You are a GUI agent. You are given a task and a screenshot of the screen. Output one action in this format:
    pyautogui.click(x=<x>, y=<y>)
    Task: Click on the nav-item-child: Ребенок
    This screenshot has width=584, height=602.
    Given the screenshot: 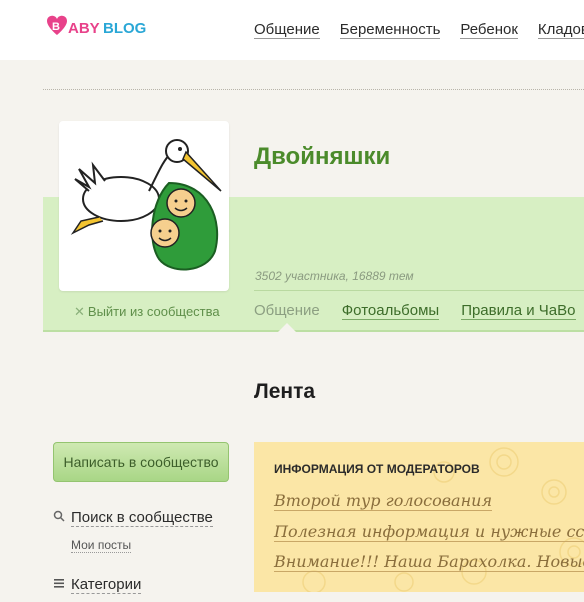 What is the action you would take?
    pyautogui.click(x=489, y=30)
    